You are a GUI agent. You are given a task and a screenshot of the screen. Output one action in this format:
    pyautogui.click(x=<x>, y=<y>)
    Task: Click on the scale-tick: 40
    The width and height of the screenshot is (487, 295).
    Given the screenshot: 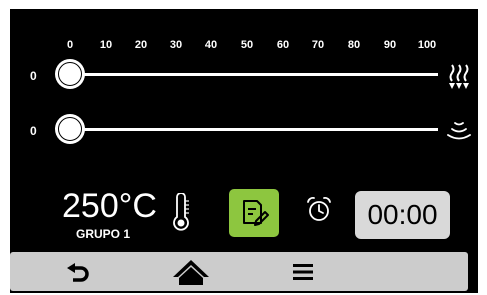 What is the action you would take?
    pyautogui.click(x=211, y=45)
    